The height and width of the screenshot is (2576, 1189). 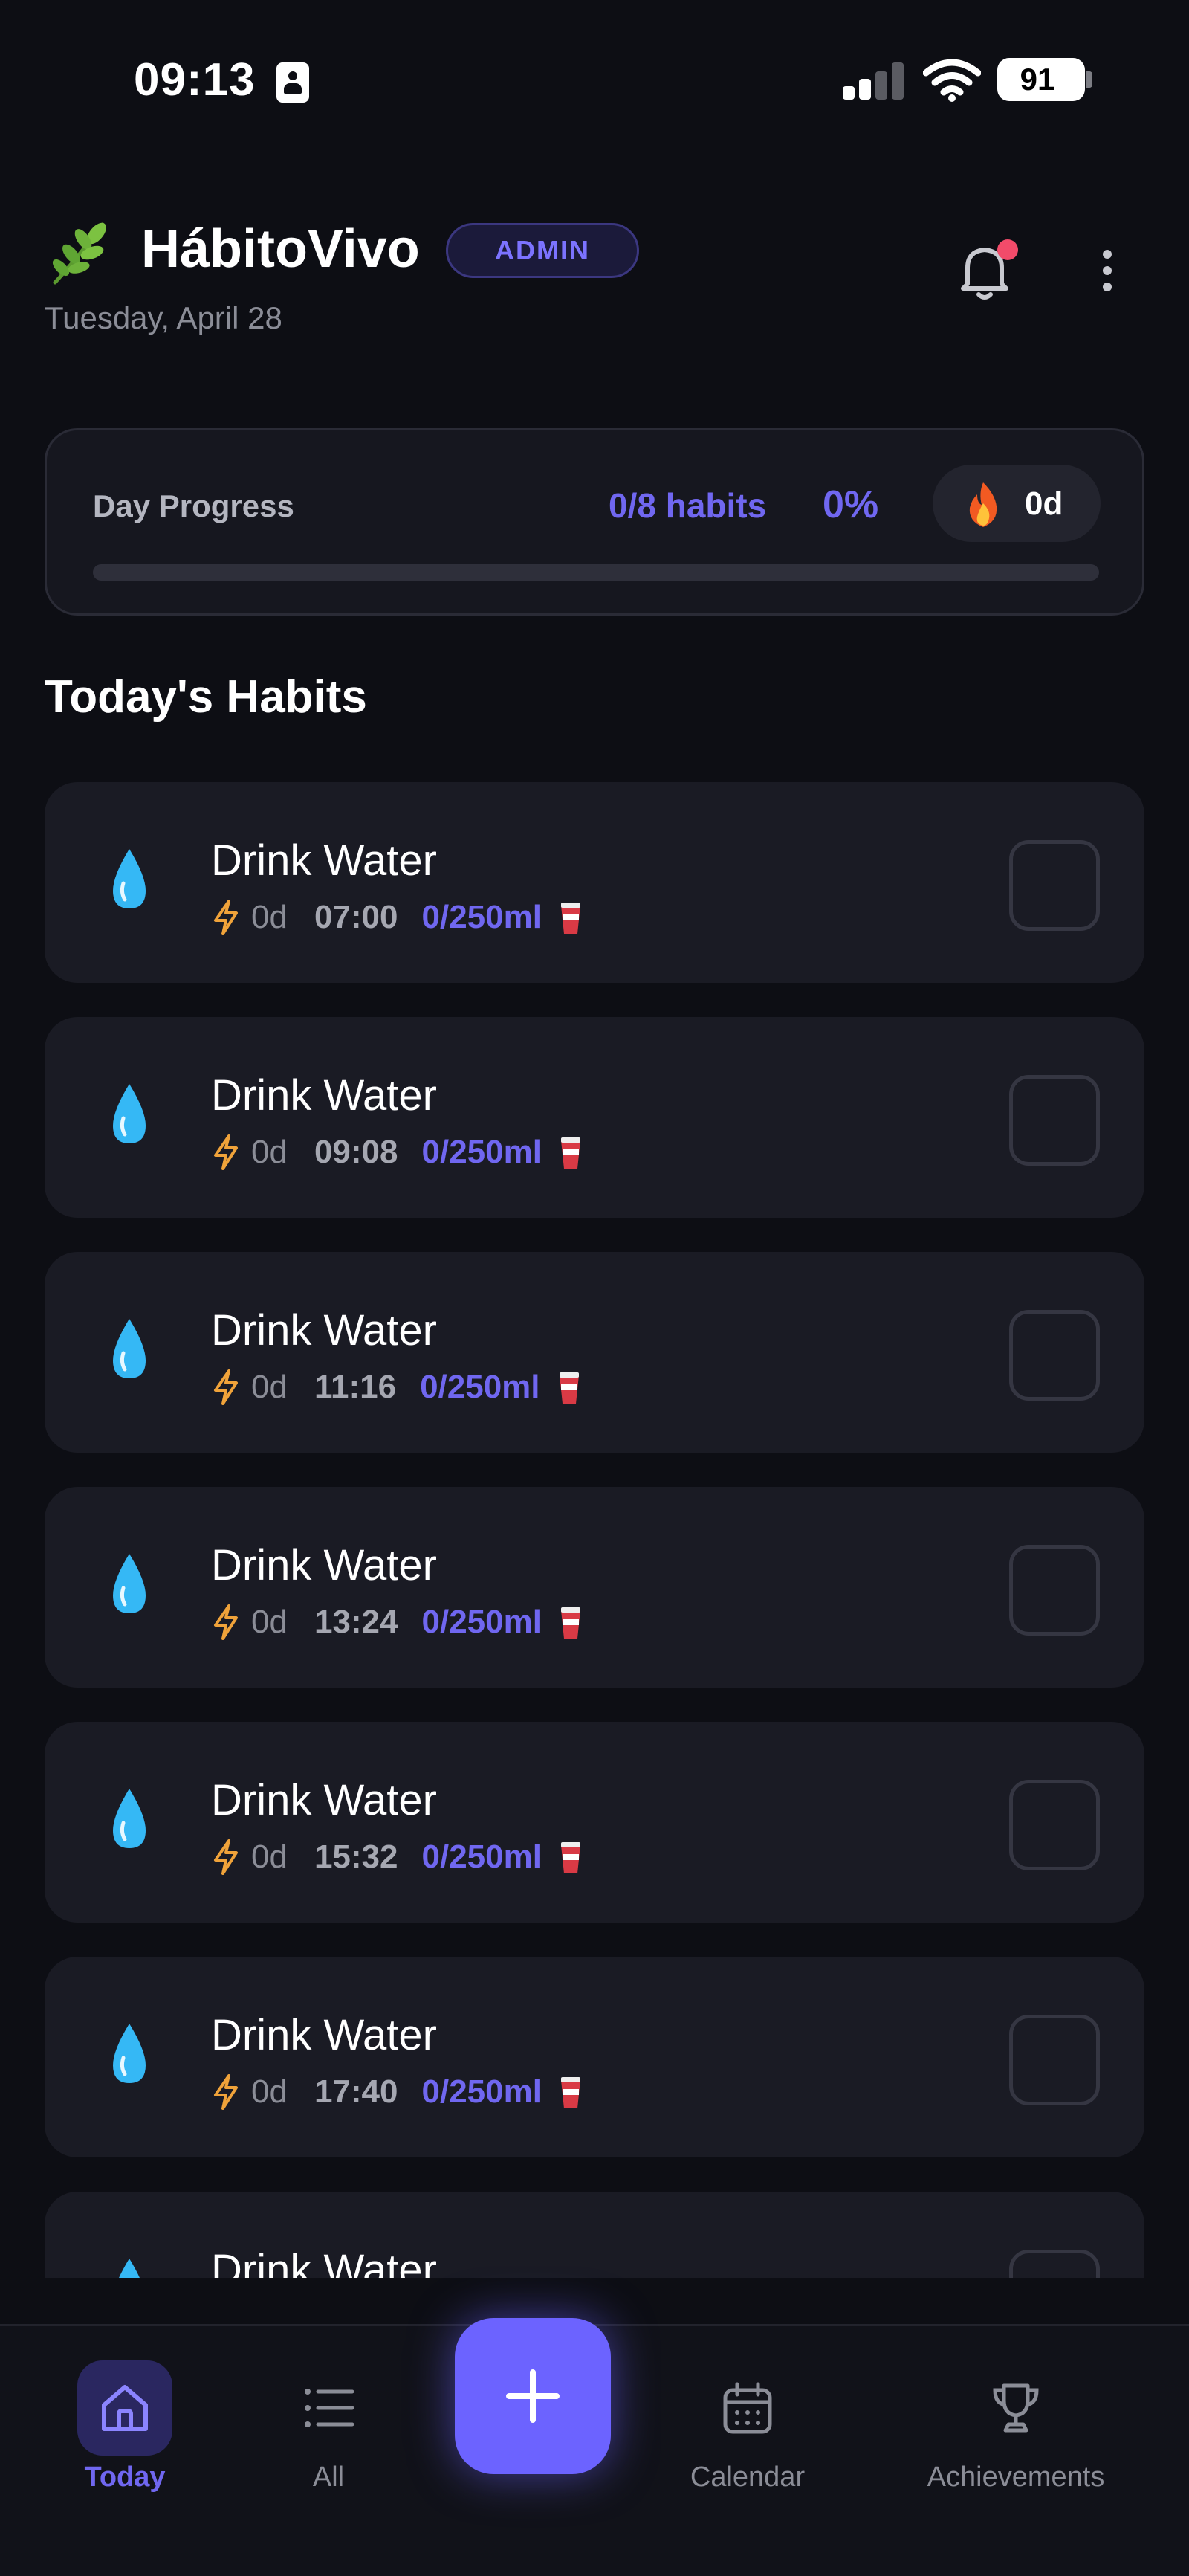 I want to click on habit-meta: 0d 13:24 0/250ml, so click(x=397, y=1622).